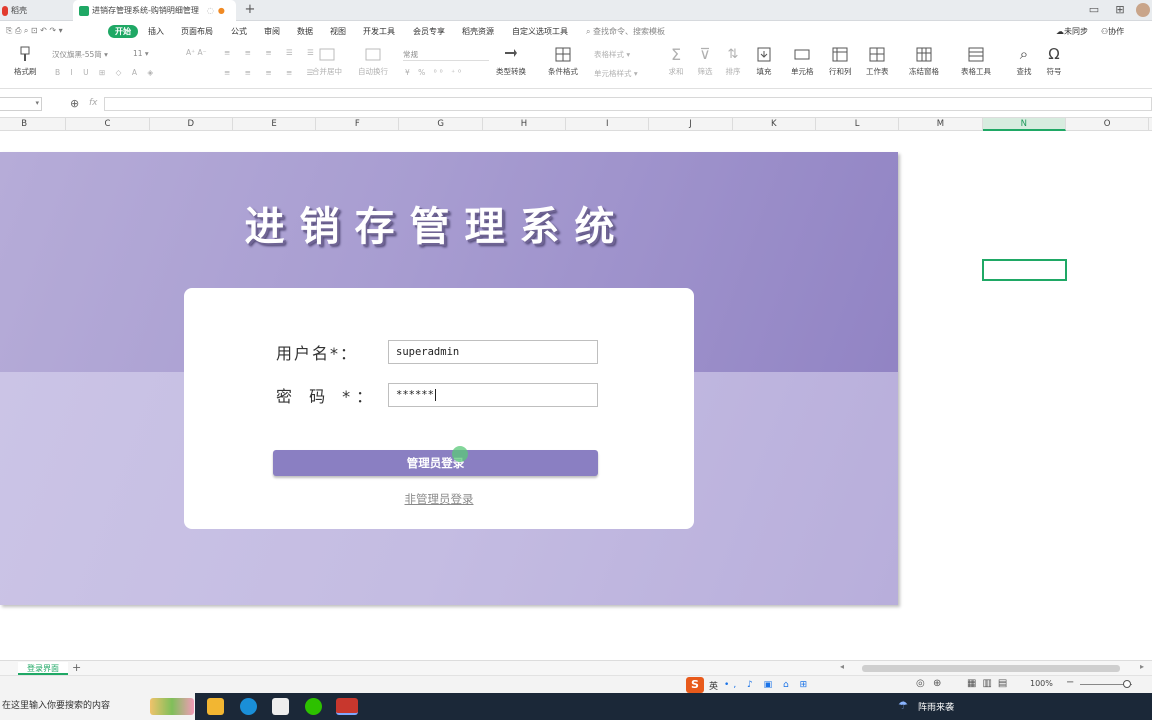 The height and width of the screenshot is (720, 1152). What do you see at coordinates (358, 124) in the screenshot?
I see `column-header-f: F` at bounding box center [358, 124].